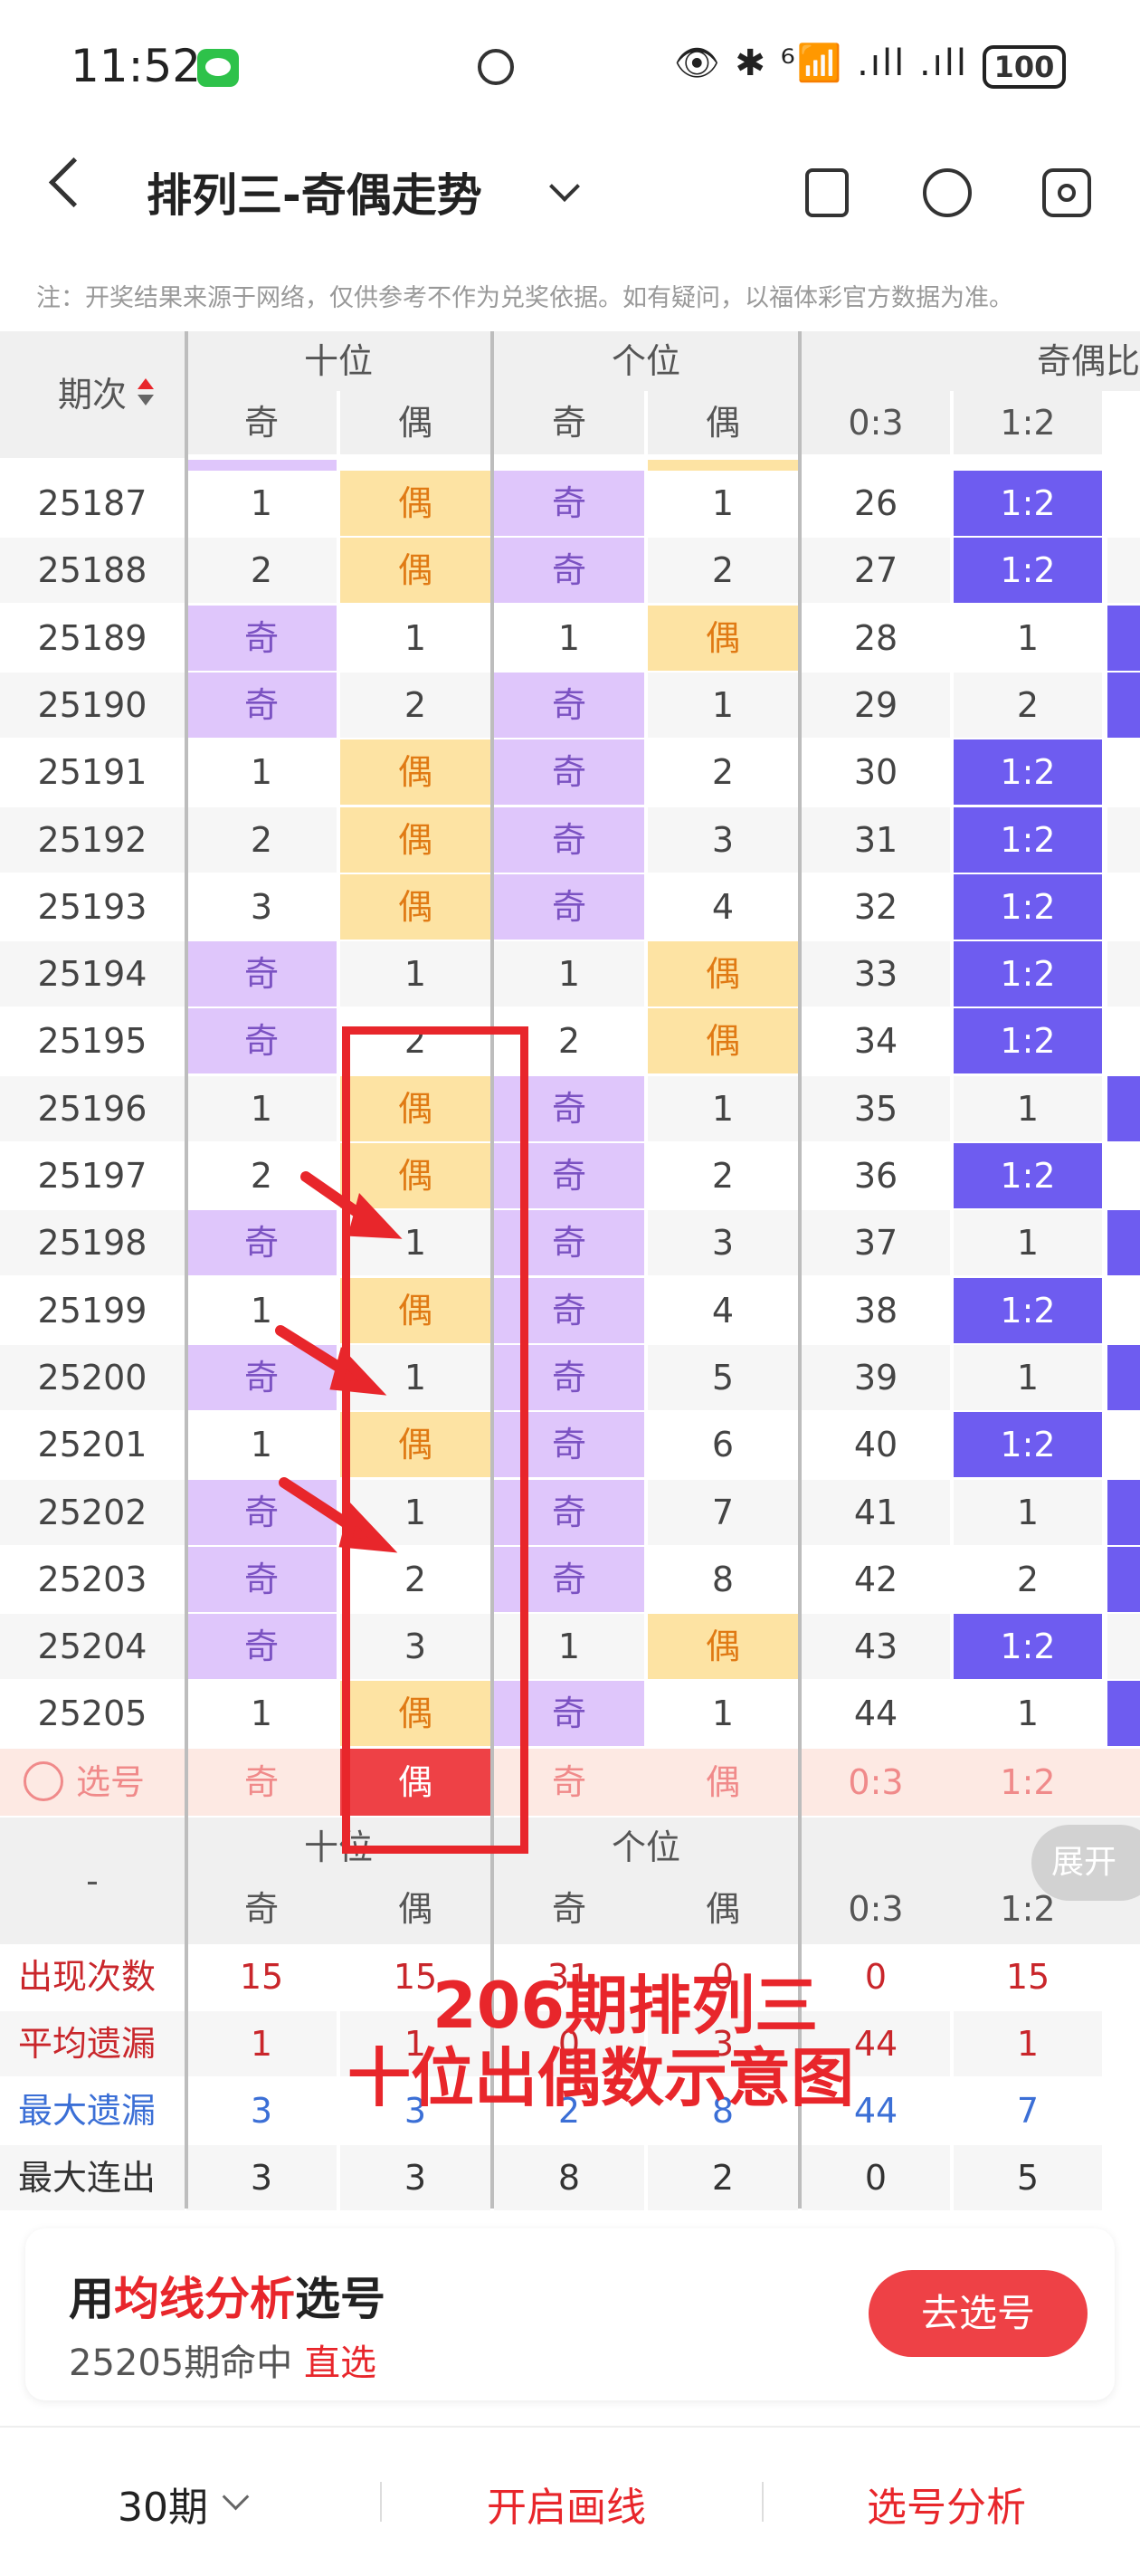 The image size is (1140, 2576). Describe the element at coordinates (723, 1444) in the screenshot. I see `units-even-cell: 6` at that location.